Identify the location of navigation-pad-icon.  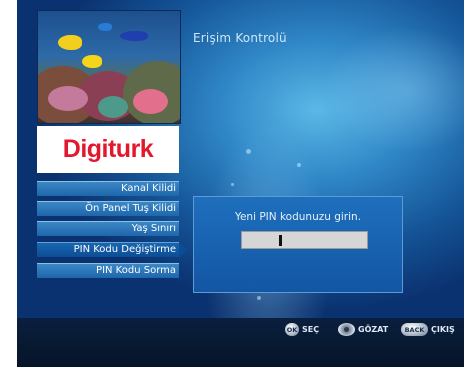
(346, 329).